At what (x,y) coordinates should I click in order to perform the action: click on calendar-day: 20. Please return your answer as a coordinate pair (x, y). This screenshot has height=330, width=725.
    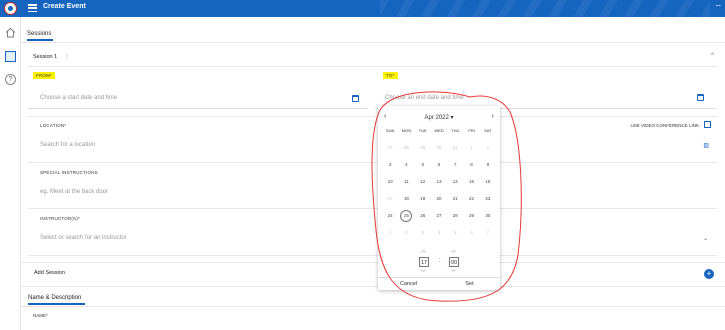
    Looking at the image, I should click on (439, 198).